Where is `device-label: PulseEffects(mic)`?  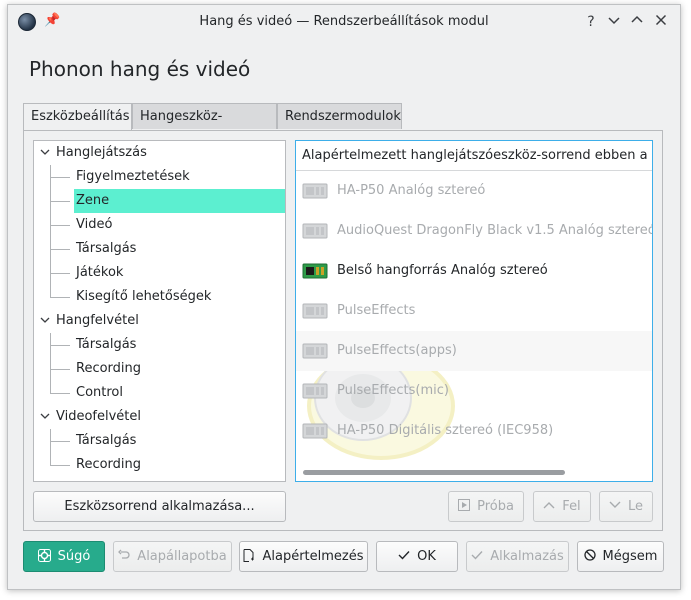
device-label: PulseEffects(mic) is located at coordinates (393, 390).